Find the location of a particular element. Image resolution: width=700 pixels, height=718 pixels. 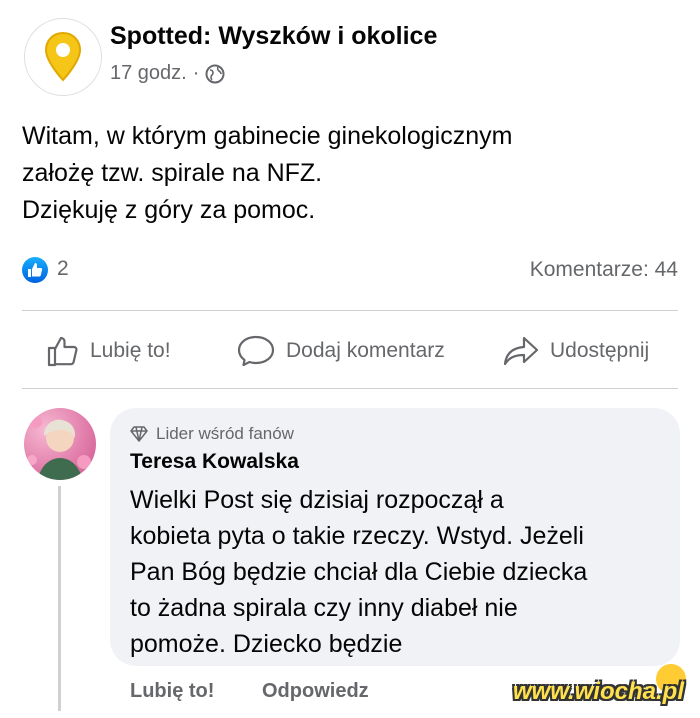

thread-line is located at coordinates (59, 598).